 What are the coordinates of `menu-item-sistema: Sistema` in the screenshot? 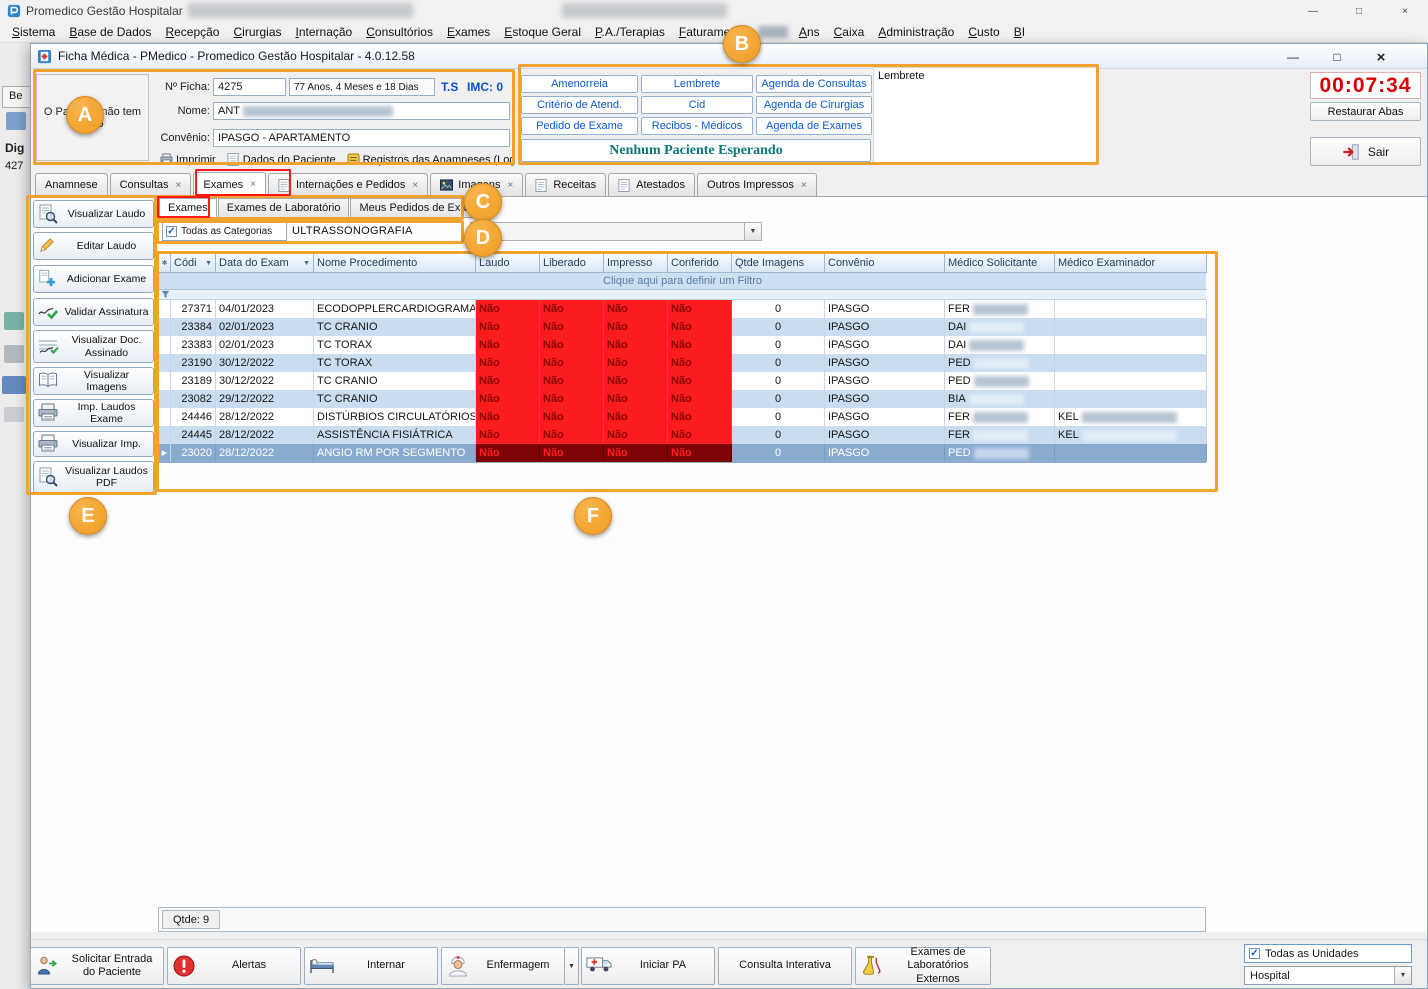 It's located at (33, 32).